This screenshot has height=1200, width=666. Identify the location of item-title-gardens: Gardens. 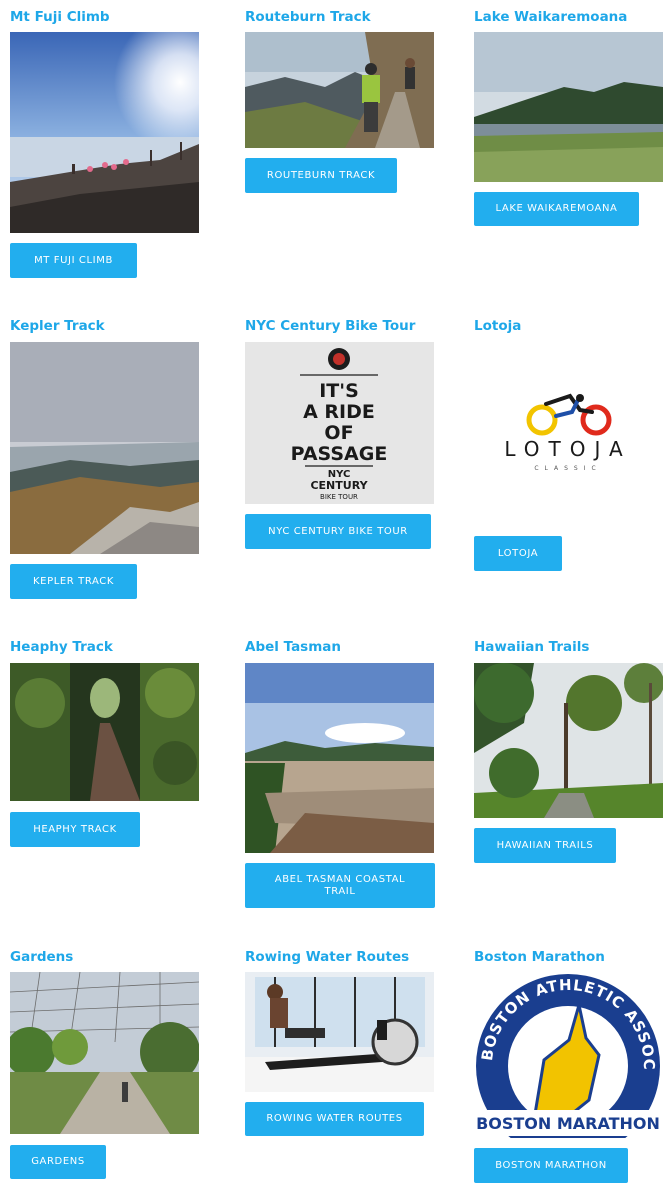
(41, 957).